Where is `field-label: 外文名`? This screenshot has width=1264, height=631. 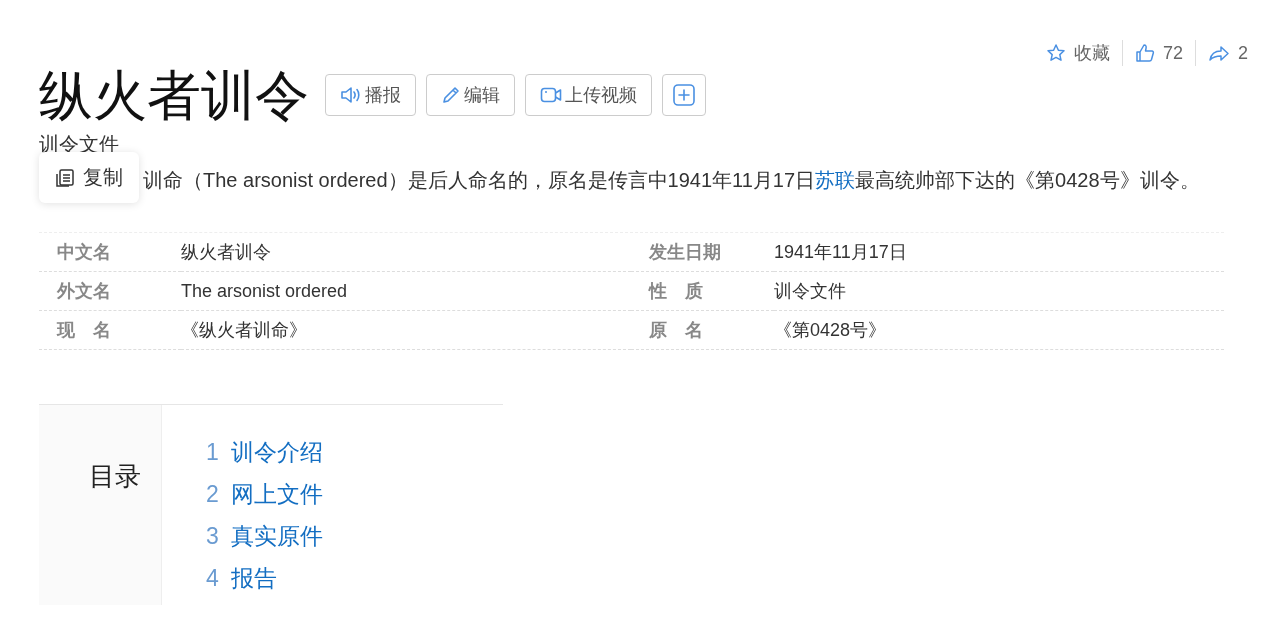
field-label: 外文名 is located at coordinates (84, 291).